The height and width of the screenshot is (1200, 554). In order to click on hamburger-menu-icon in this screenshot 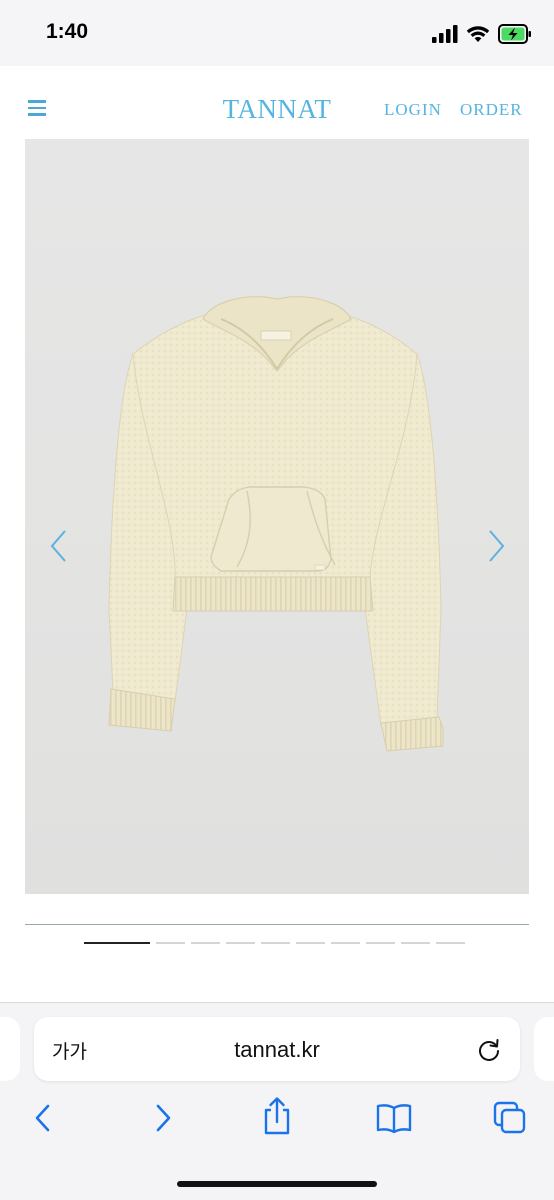, I will do `click(37, 108)`.